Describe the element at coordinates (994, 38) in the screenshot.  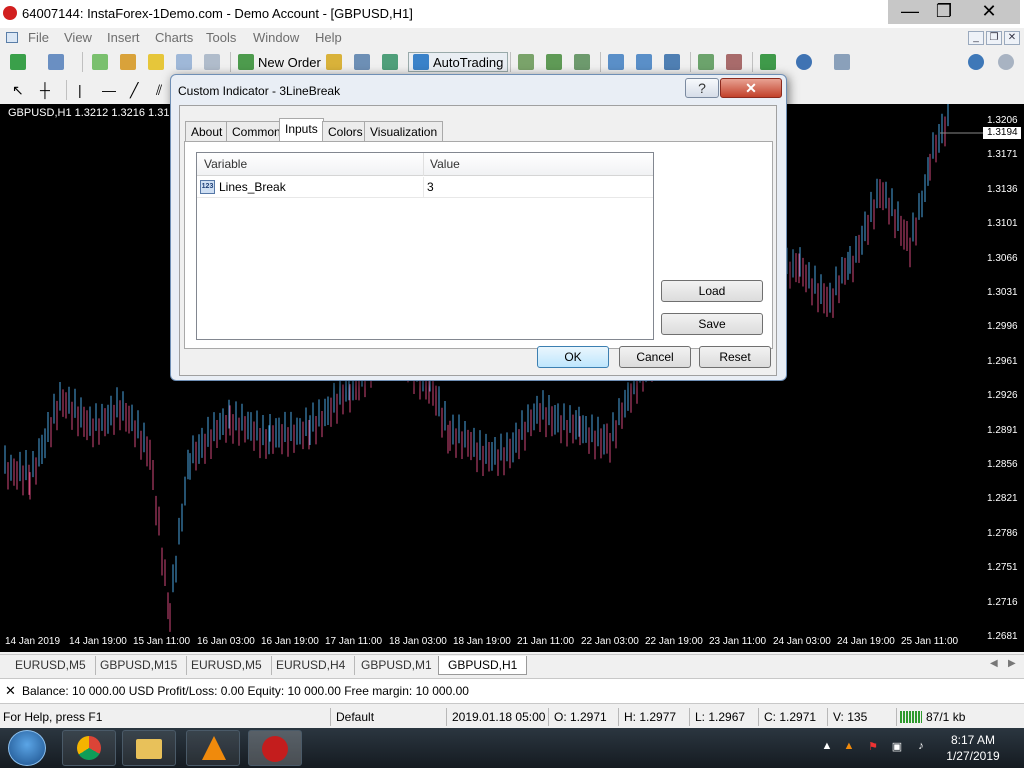
I see `mdi-restore-button: ❐` at that location.